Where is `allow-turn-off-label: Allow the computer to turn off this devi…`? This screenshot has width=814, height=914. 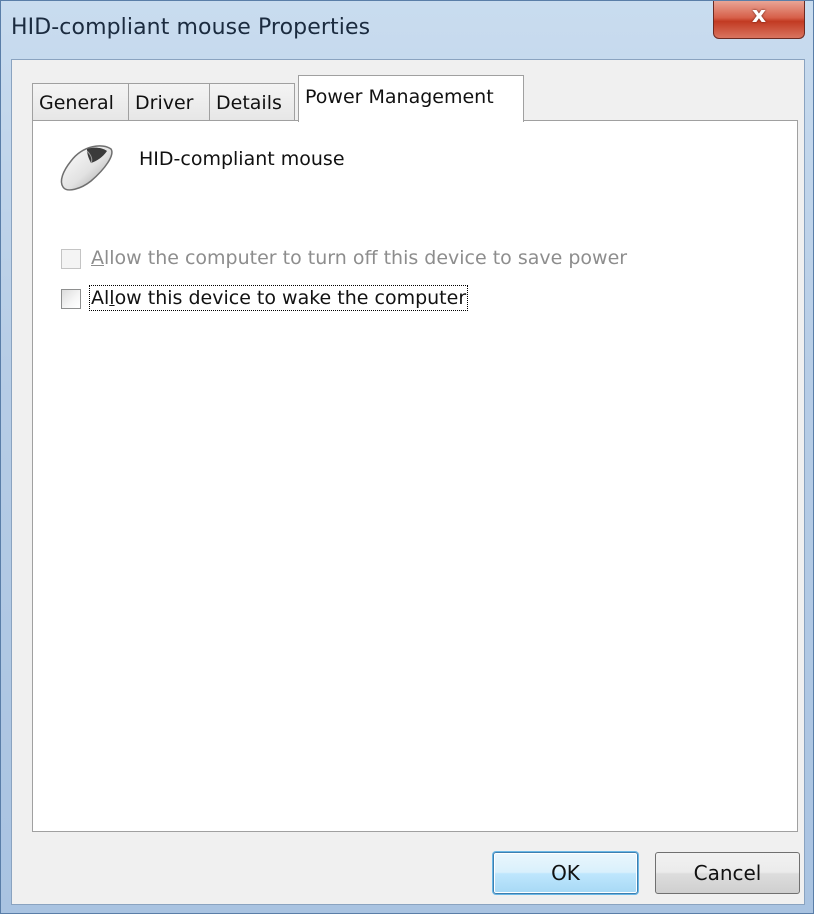 allow-turn-off-label: Allow the computer to turn off this devi… is located at coordinates (359, 258).